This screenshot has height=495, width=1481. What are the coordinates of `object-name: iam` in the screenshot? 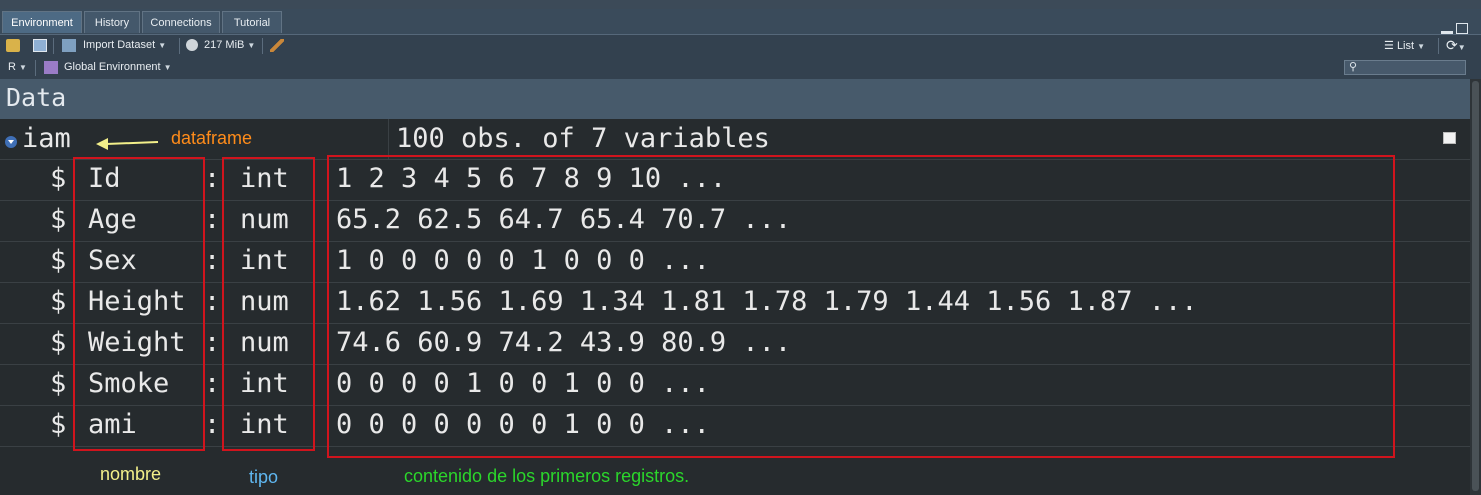 It's located at (46, 138).